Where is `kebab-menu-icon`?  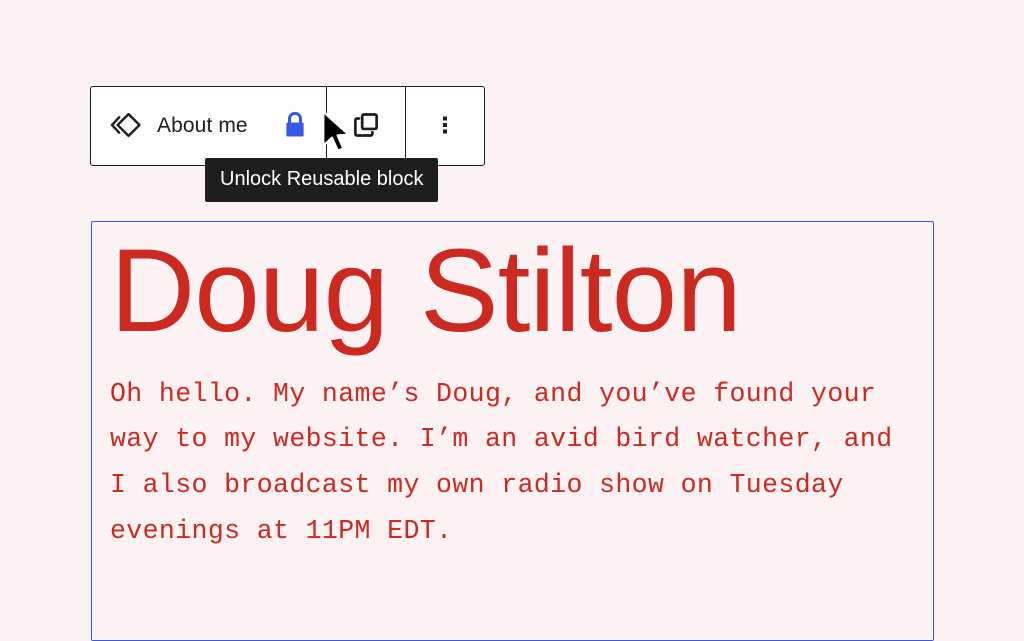 kebab-menu-icon is located at coordinates (445, 126).